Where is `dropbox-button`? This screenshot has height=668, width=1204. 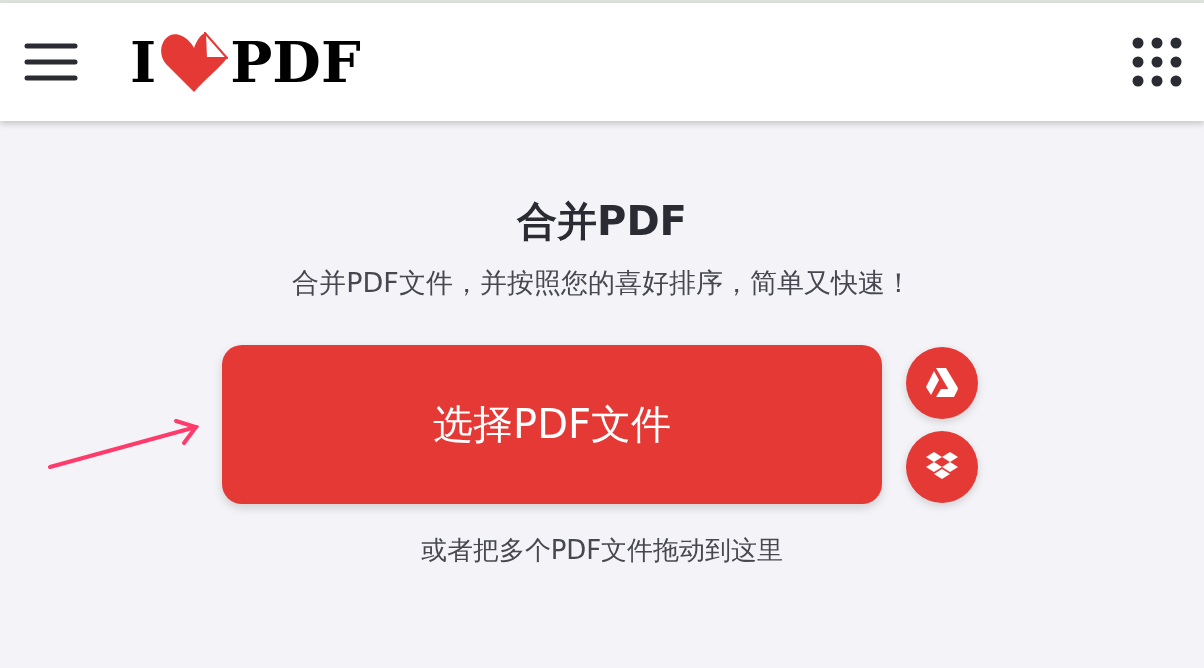
dropbox-button is located at coordinates (942, 466).